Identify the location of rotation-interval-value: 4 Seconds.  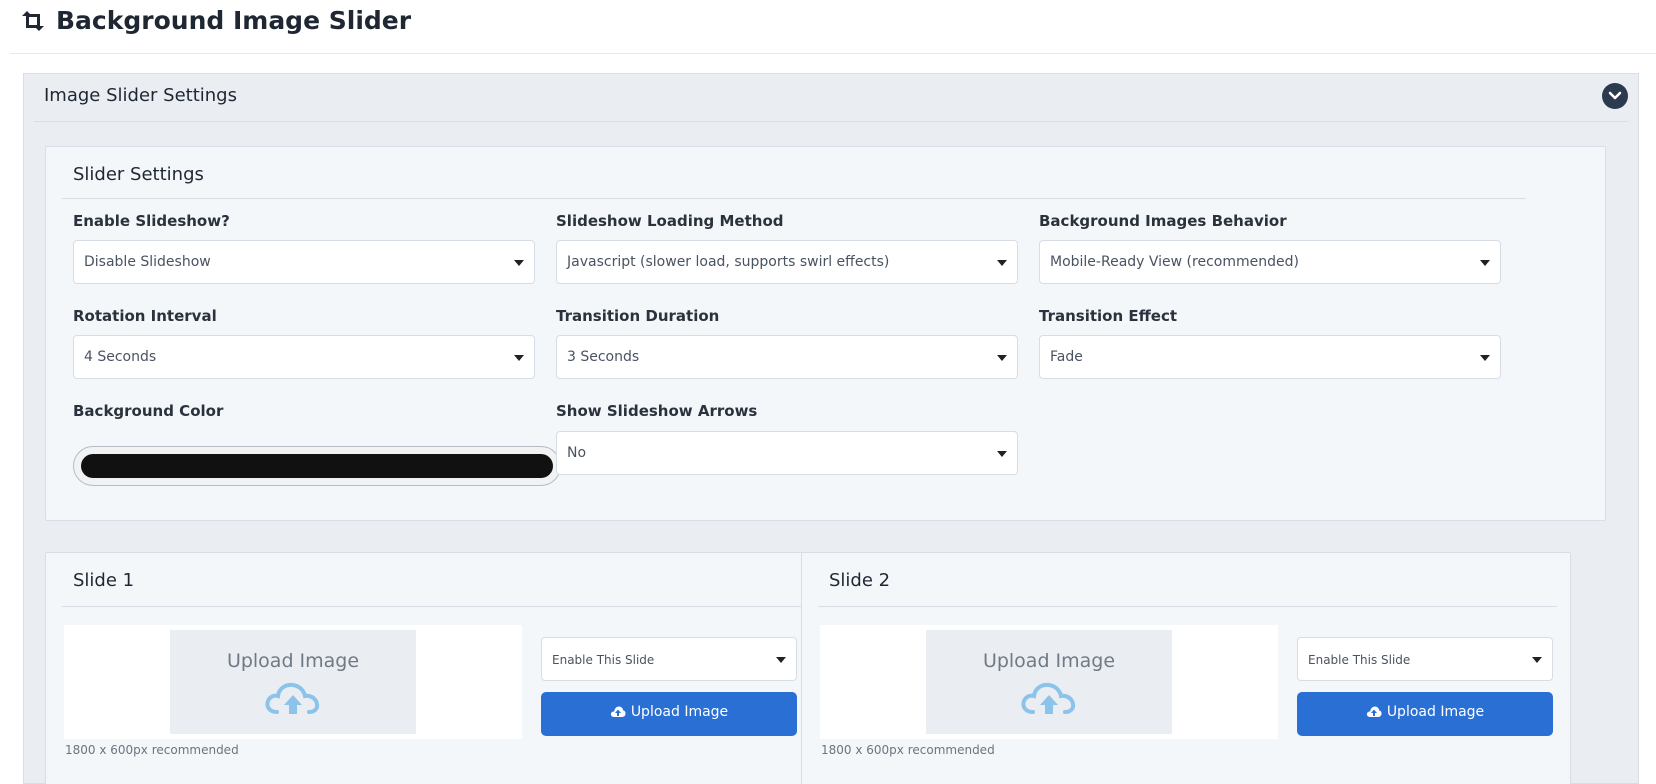
(120, 357).